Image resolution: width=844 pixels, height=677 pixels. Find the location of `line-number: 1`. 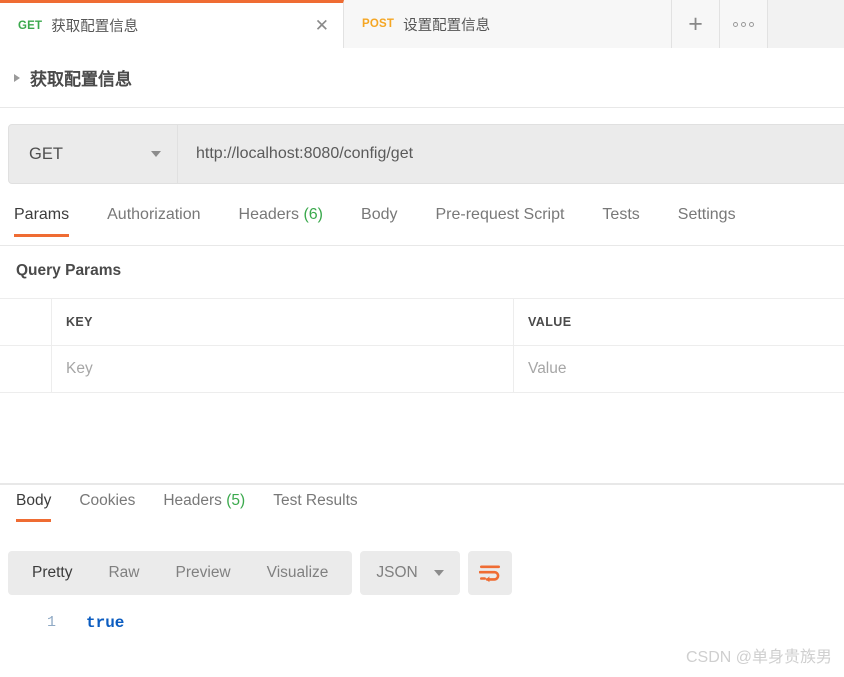

line-number: 1 is located at coordinates (51, 622).